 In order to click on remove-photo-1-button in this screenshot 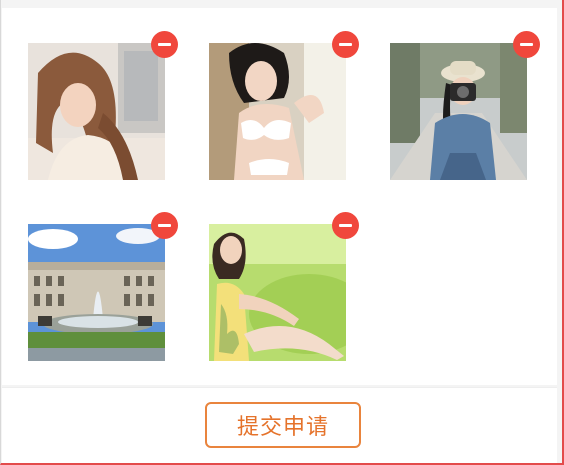, I will do `click(164, 44)`.